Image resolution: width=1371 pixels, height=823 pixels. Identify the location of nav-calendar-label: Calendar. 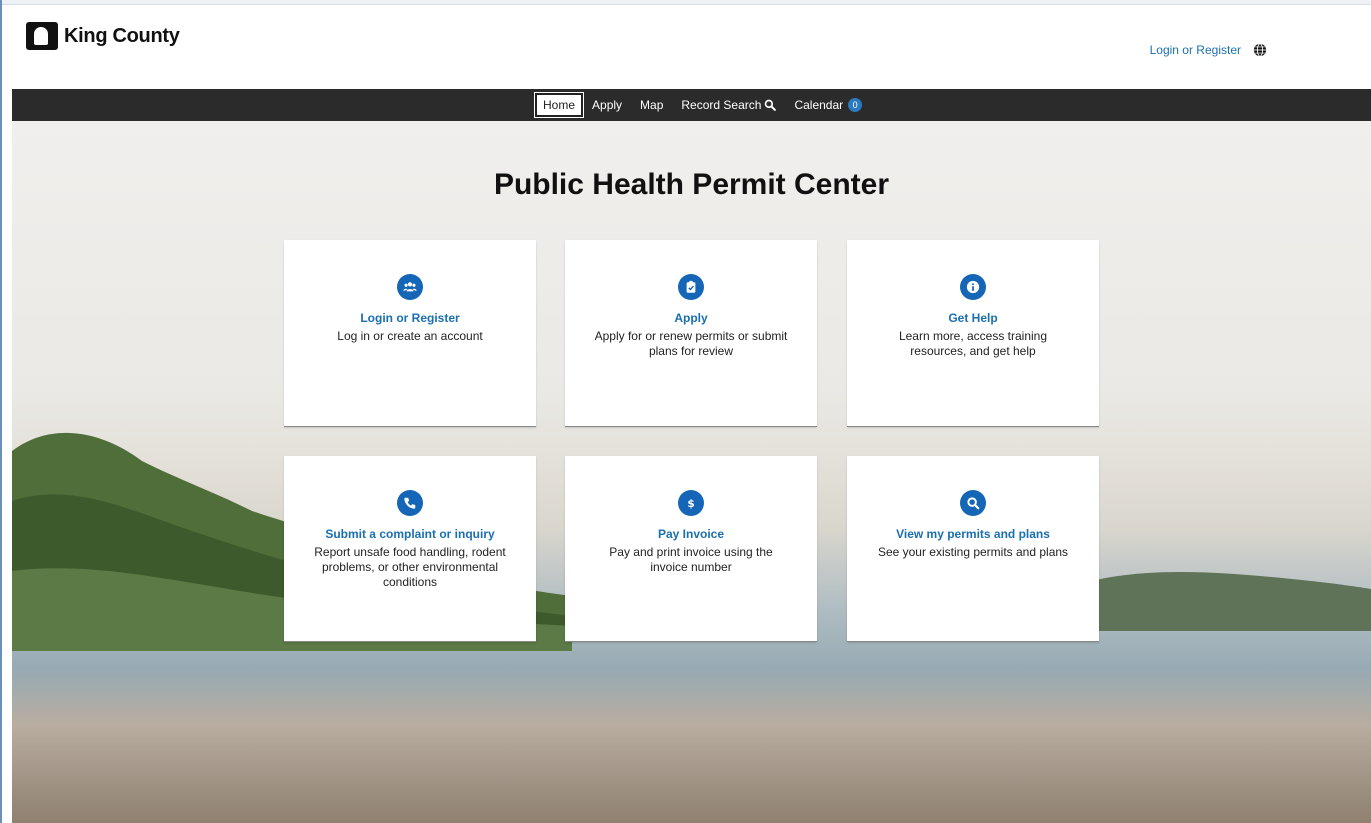
(819, 105).